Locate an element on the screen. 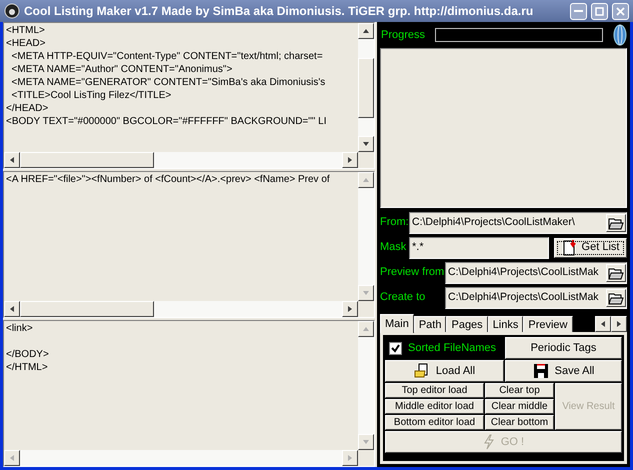 The image size is (633, 470). editor-text: <link> </BODY> </HTML> is located at coordinates (27, 348).